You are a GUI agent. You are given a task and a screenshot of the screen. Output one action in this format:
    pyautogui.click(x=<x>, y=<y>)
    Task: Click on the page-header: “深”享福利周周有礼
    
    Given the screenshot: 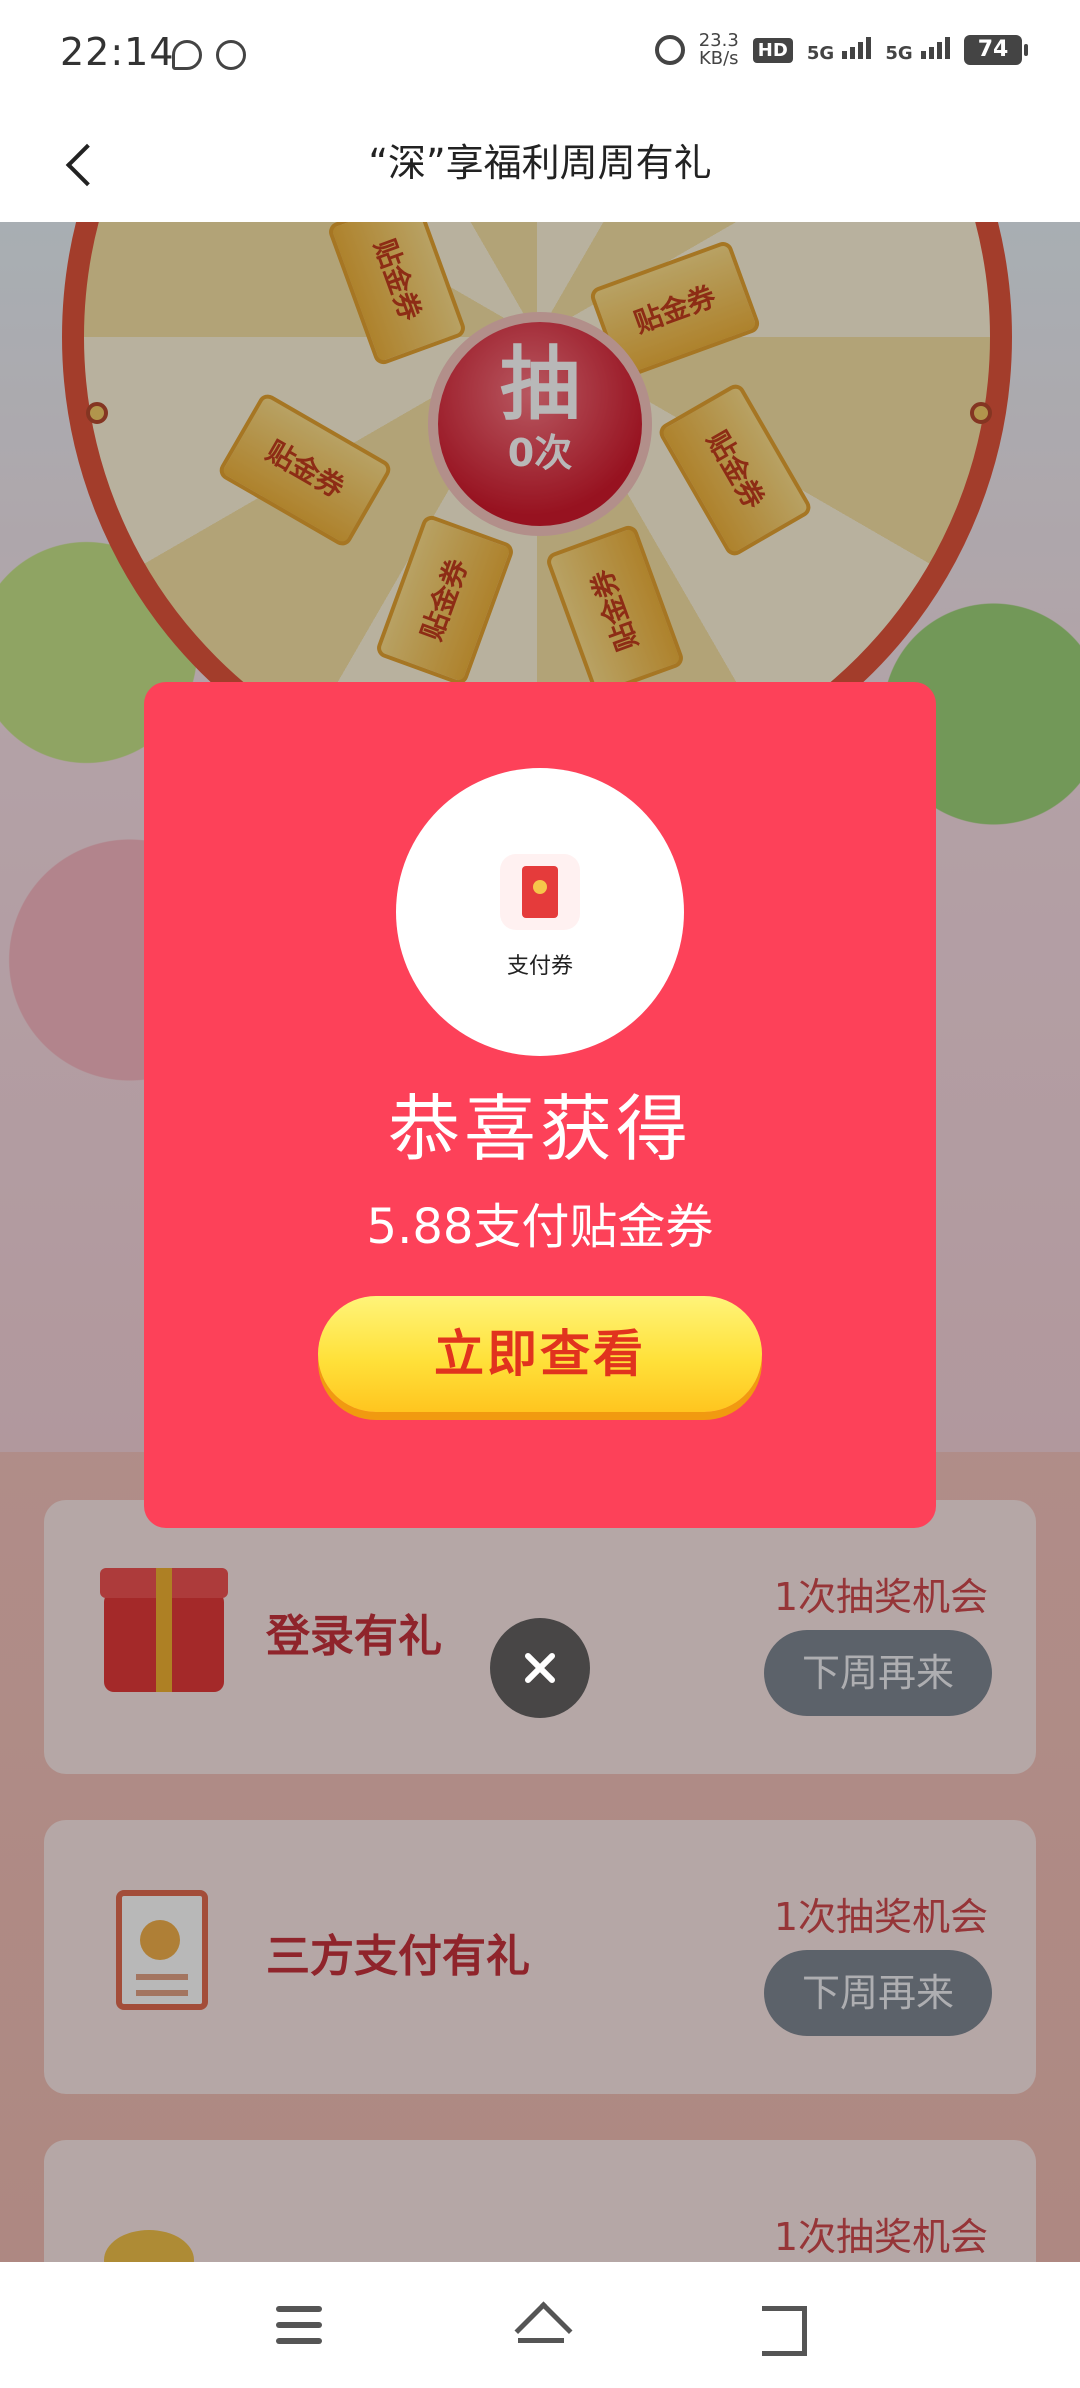 What is the action you would take?
    pyautogui.click(x=540, y=166)
    